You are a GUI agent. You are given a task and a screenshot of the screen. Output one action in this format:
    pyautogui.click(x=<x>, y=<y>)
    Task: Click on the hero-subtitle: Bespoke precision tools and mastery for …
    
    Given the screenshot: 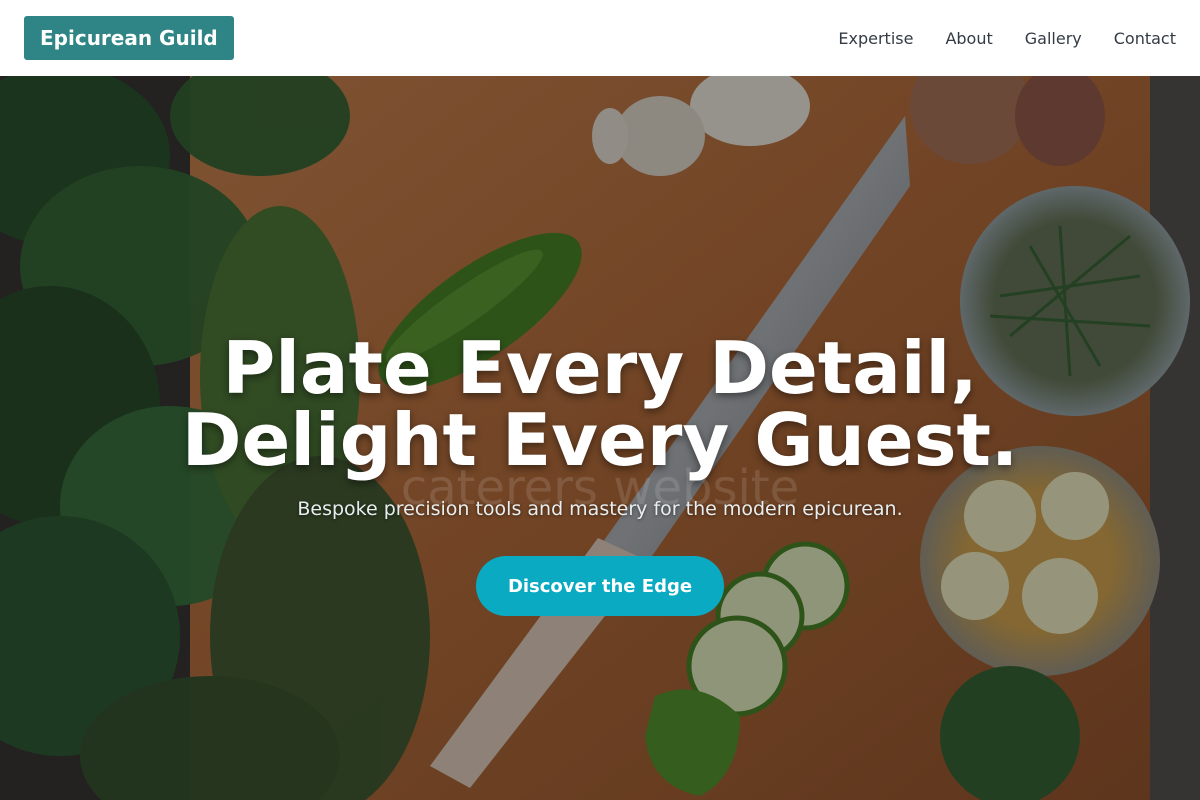 What is the action you would take?
    pyautogui.click(x=600, y=509)
    